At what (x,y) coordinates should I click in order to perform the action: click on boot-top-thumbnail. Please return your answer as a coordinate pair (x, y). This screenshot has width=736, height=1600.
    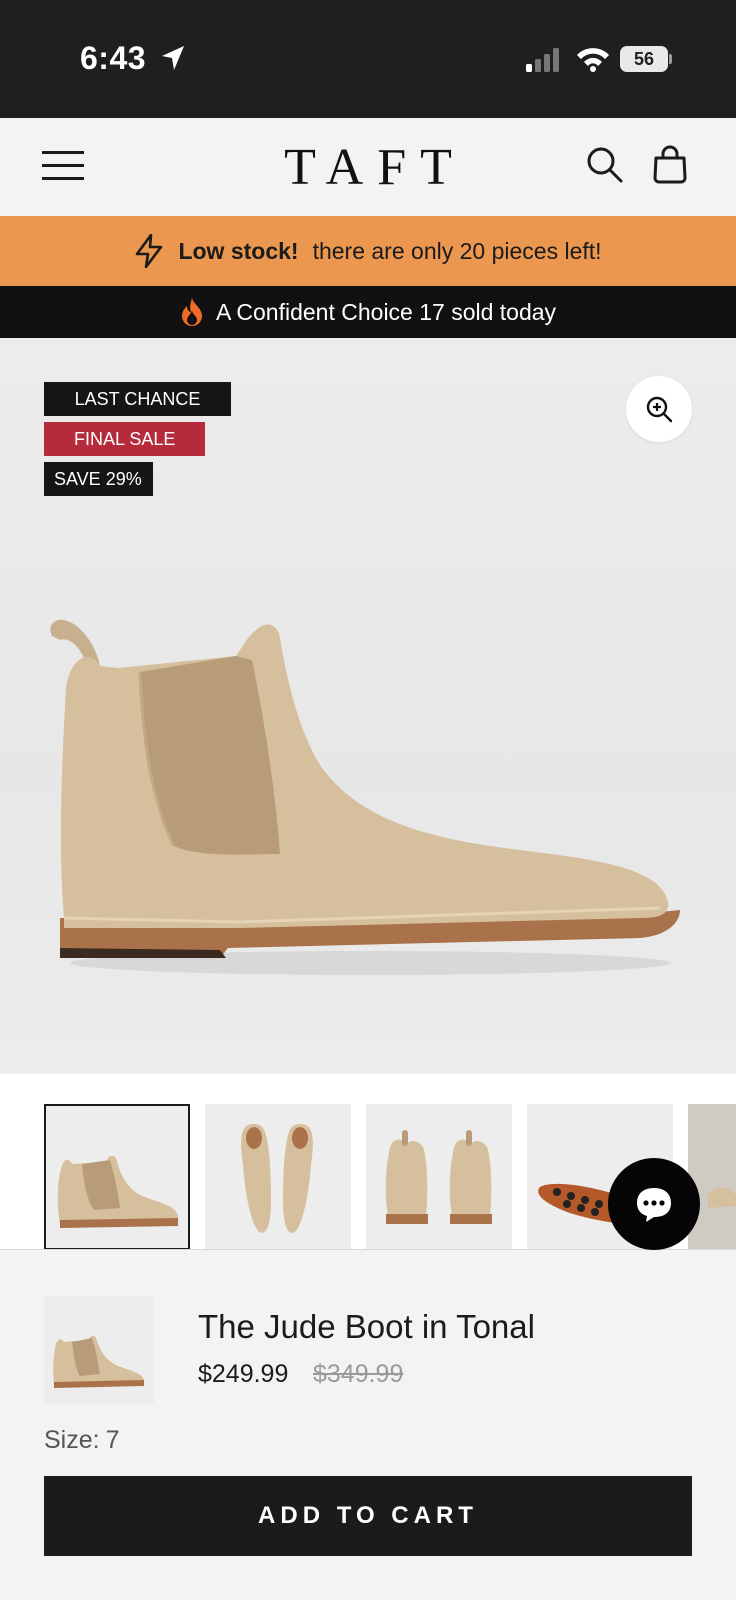
    Looking at the image, I should click on (277, 1178).